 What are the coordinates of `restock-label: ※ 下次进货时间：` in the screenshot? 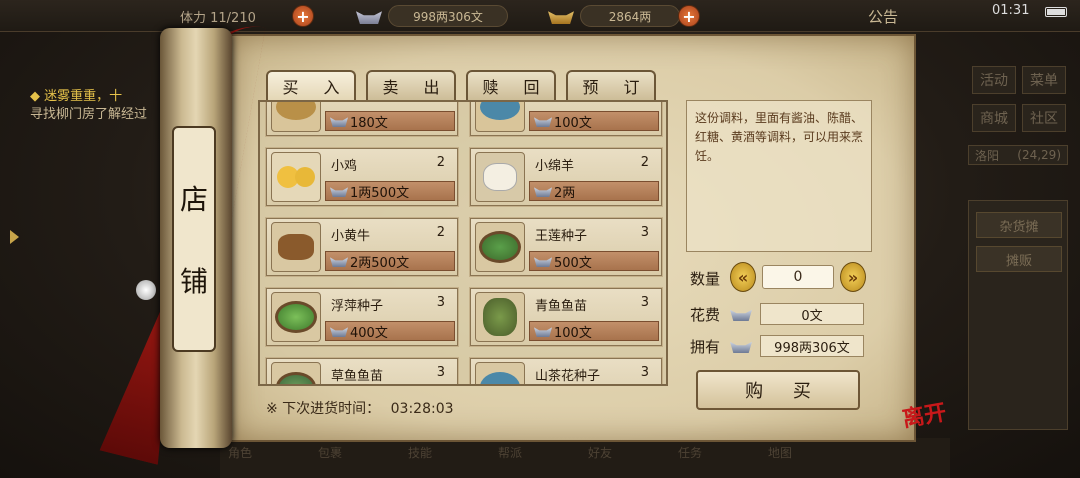 It's located at (323, 409).